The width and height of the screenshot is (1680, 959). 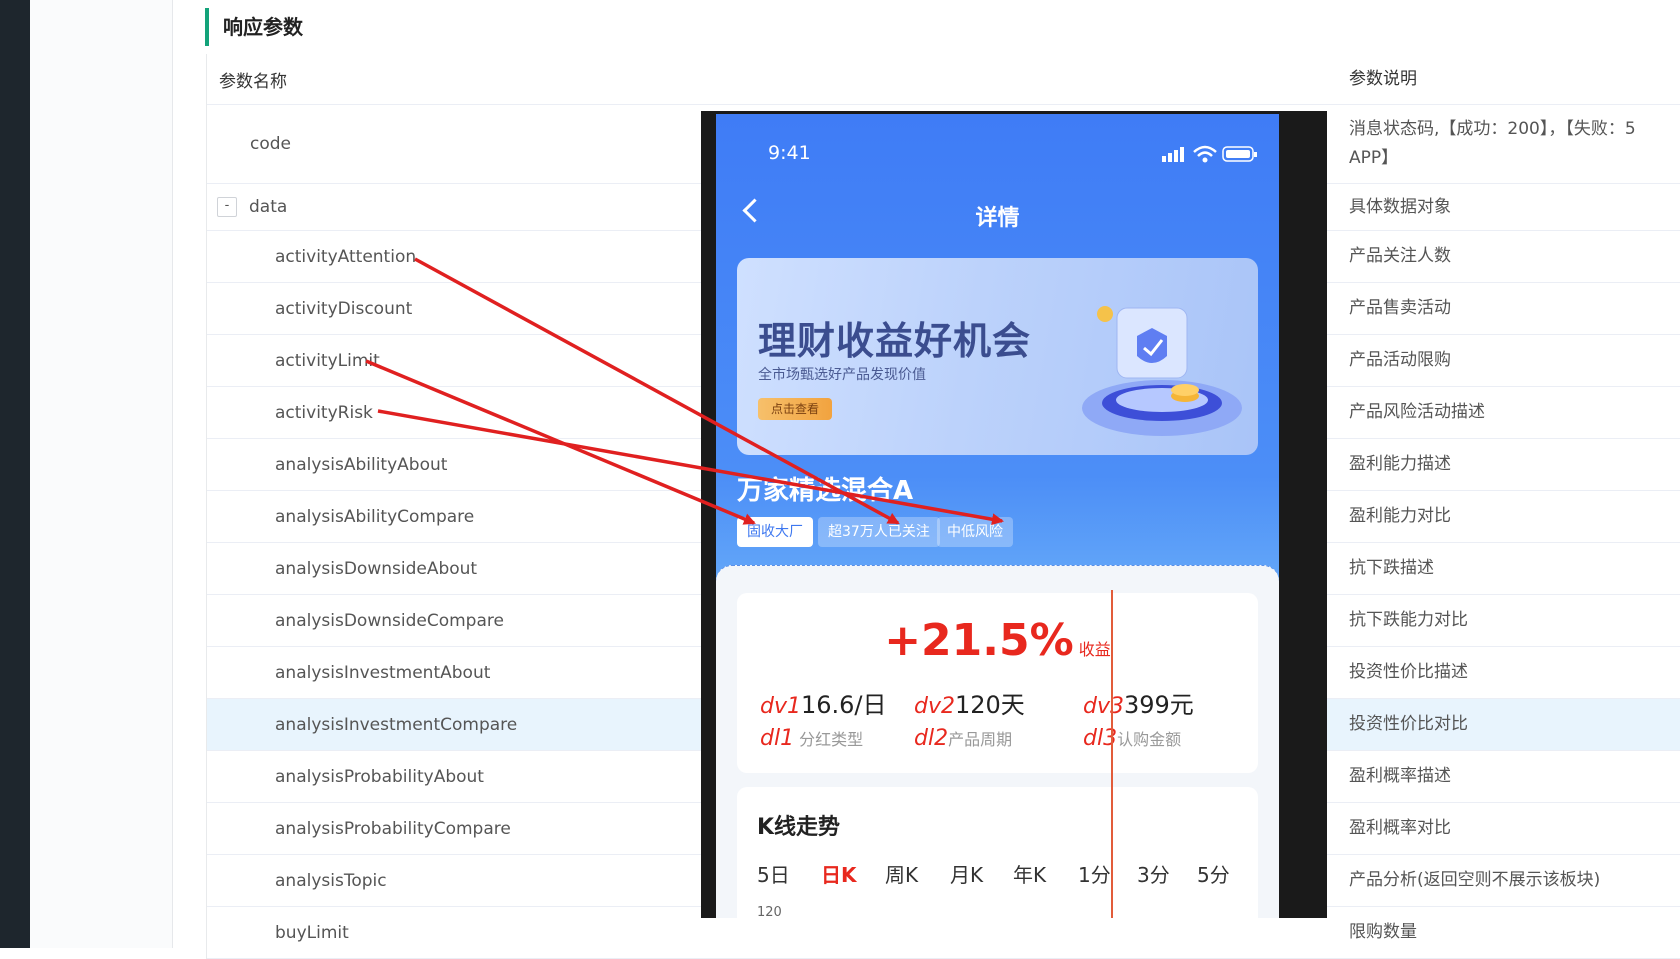 What do you see at coordinates (684, 391) in the screenshot?
I see `annotation-arrows` at bounding box center [684, 391].